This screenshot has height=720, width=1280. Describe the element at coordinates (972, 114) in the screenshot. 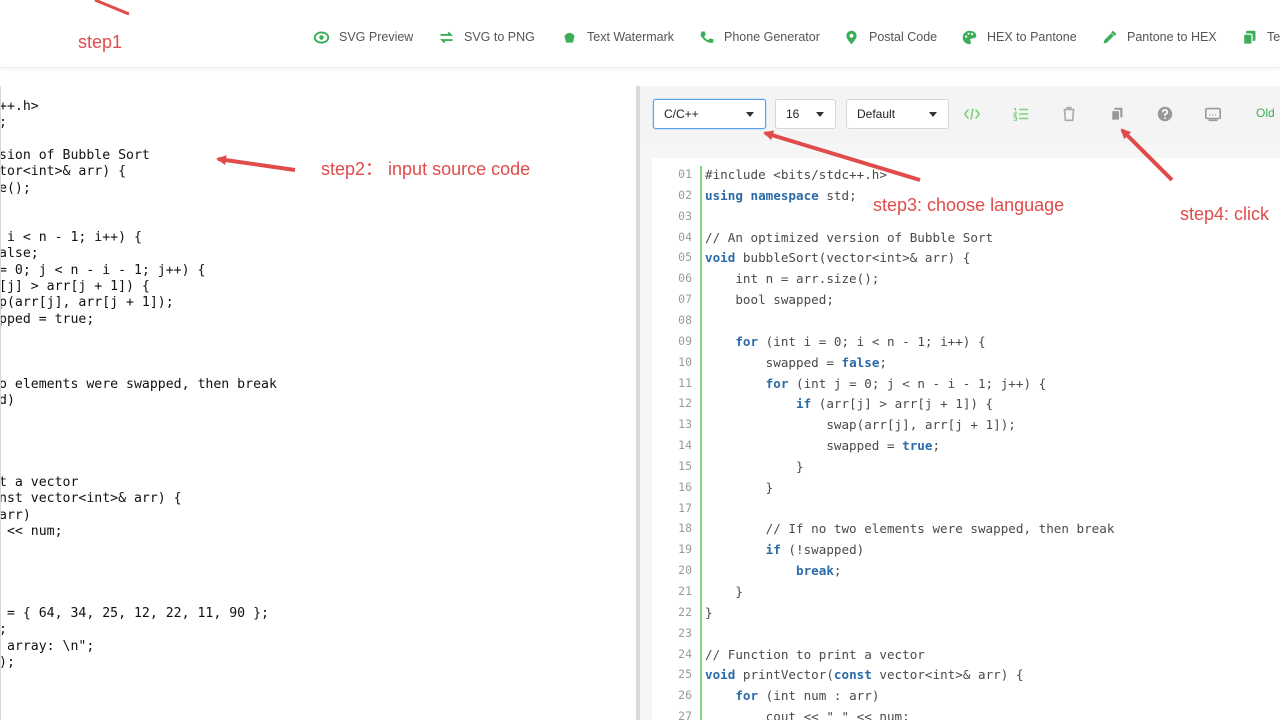

I see `code-icon` at that location.